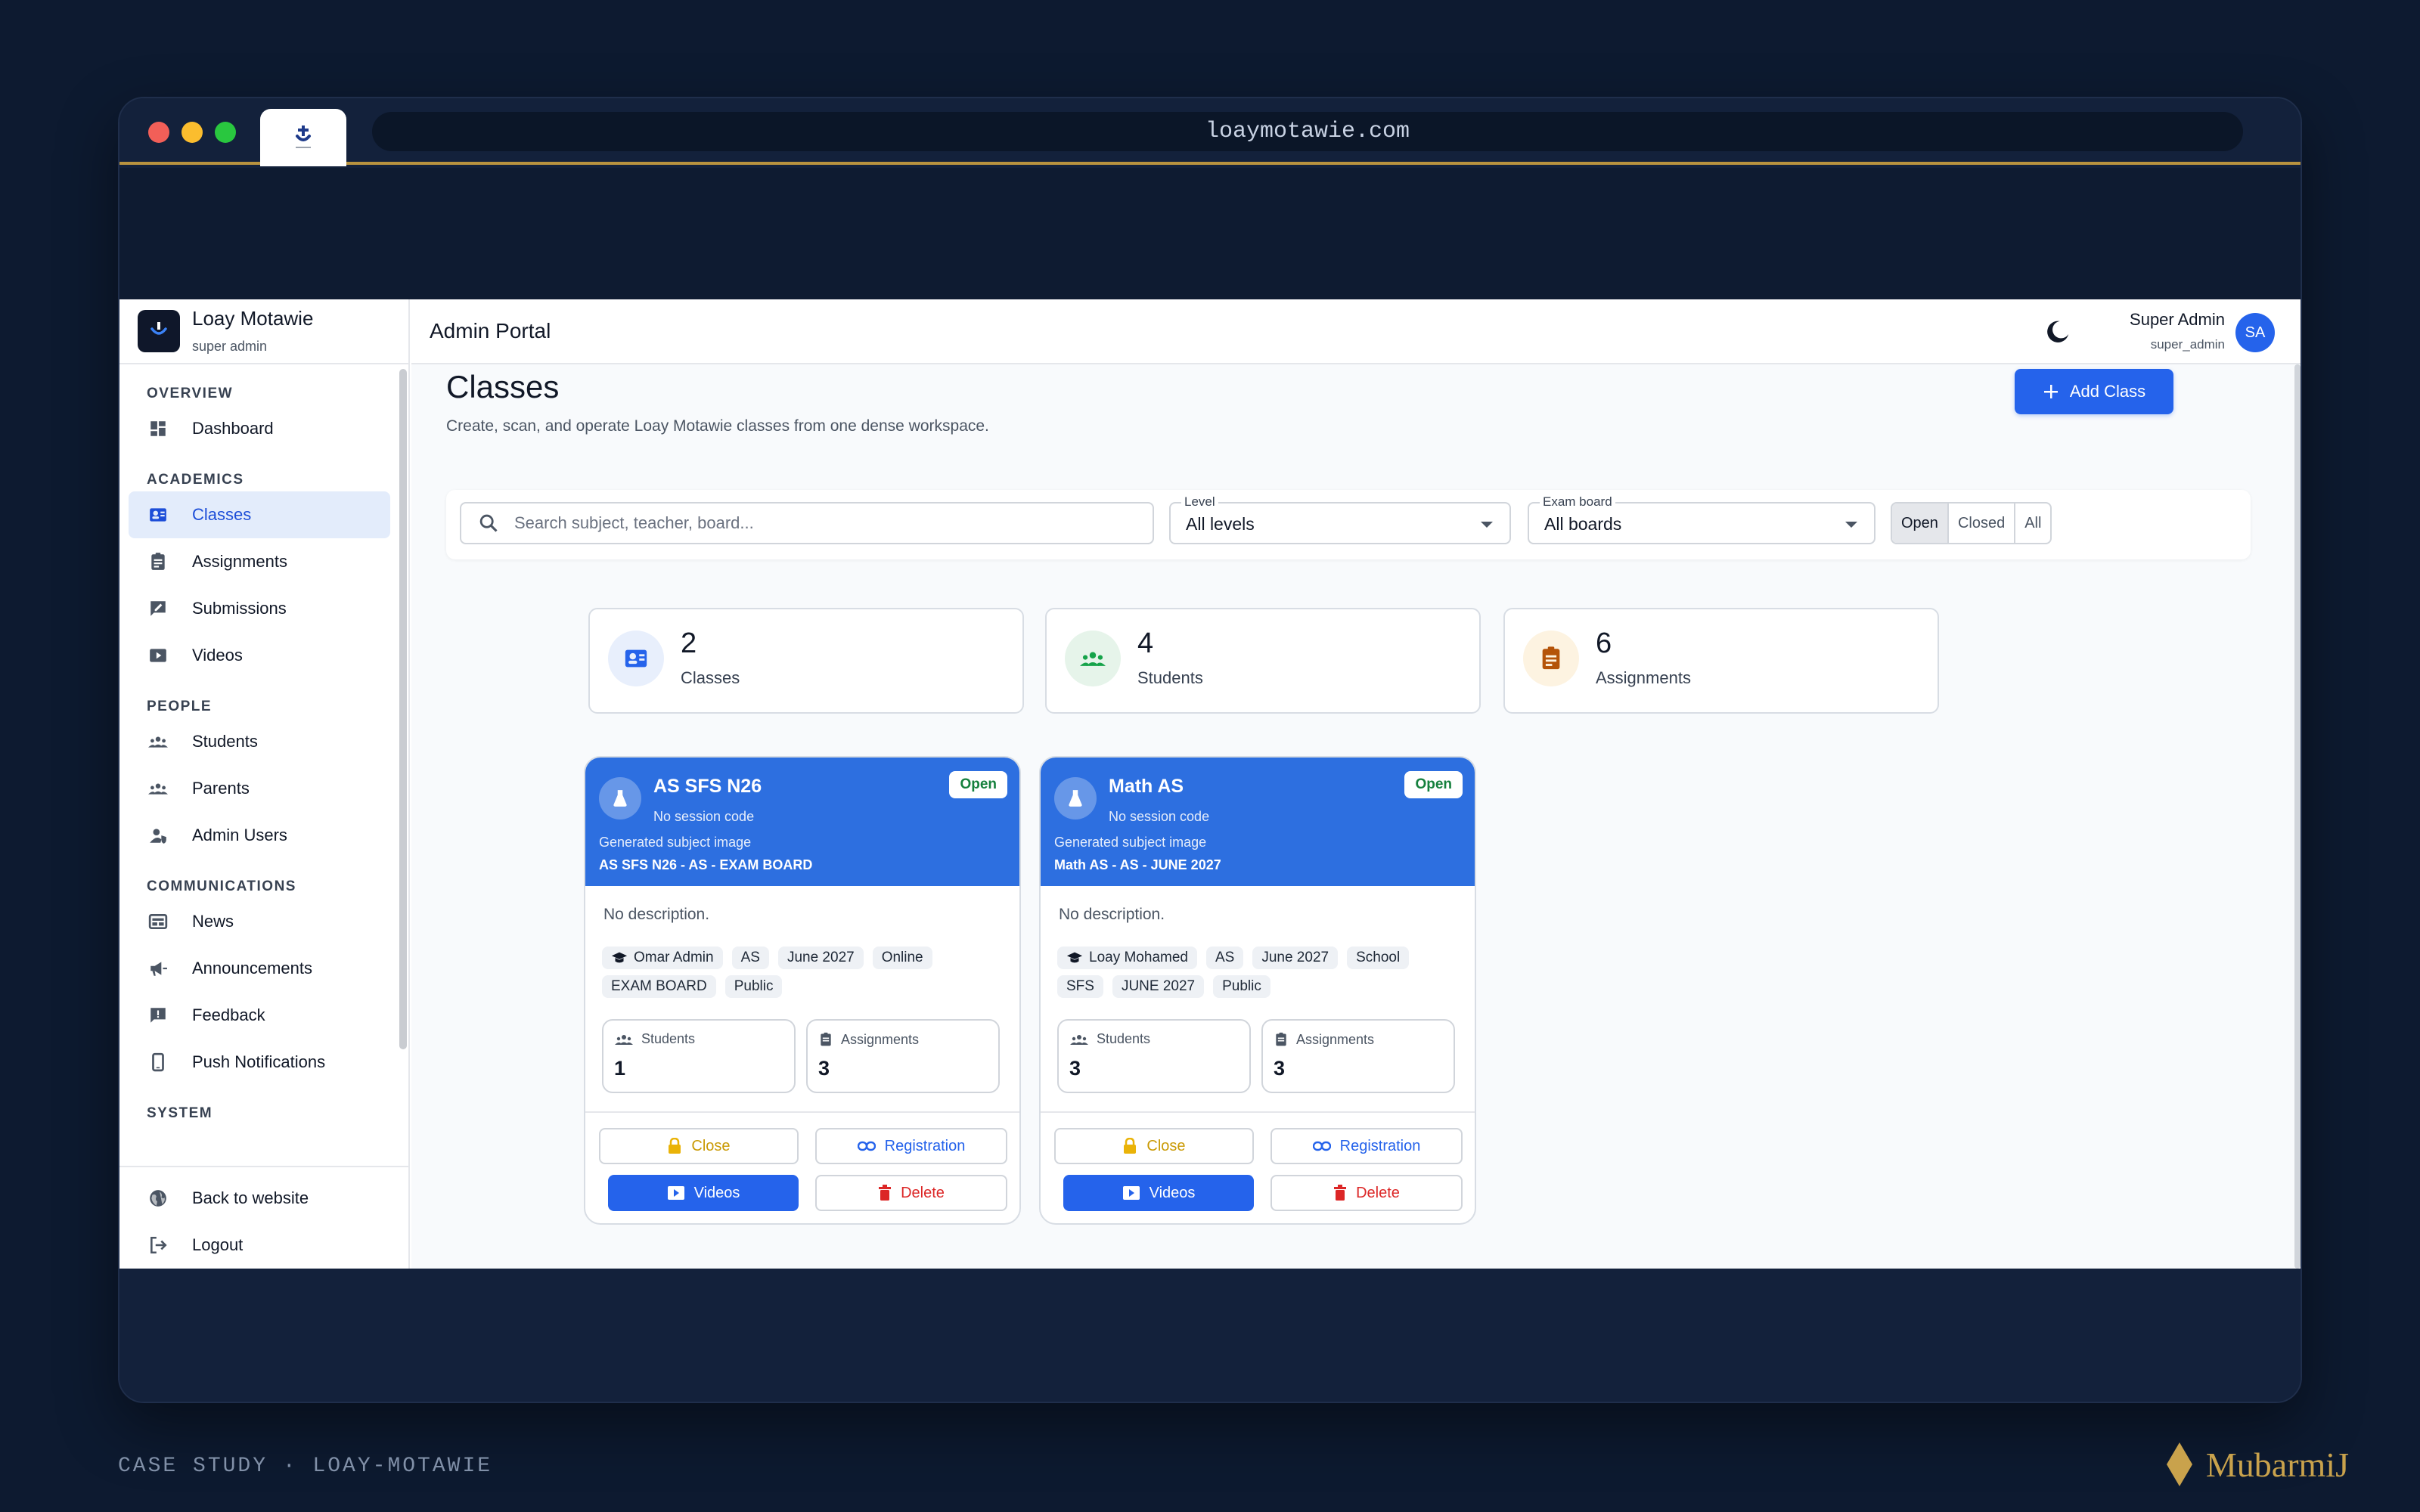  Describe the element at coordinates (2255, 332) in the screenshot. I see `avatar: SA` at that location.